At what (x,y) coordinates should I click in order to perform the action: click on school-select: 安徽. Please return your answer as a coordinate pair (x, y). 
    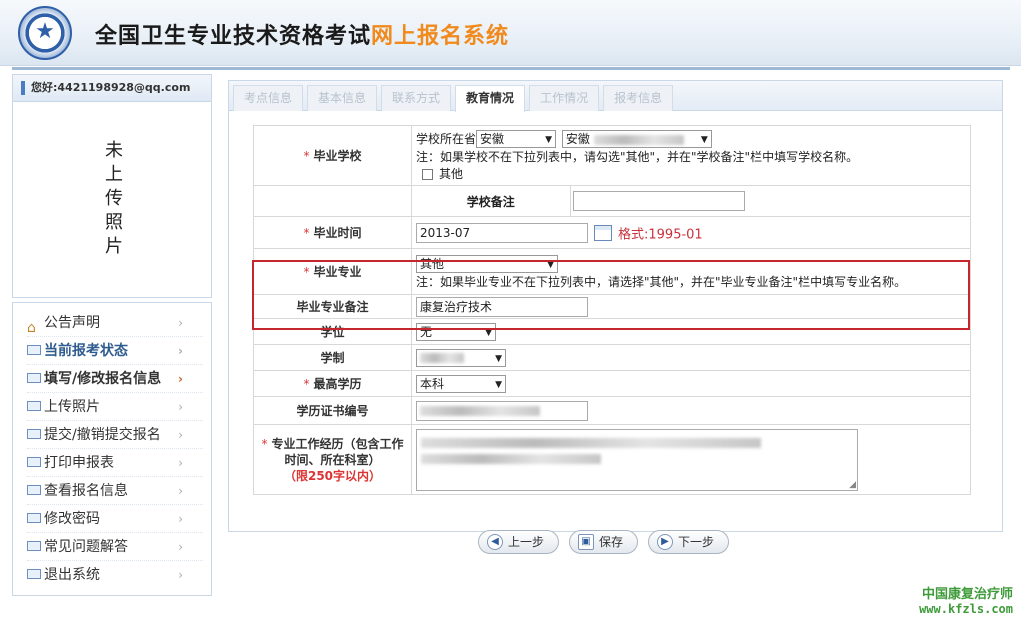
    Looking at the image, I should click on (636, 139).